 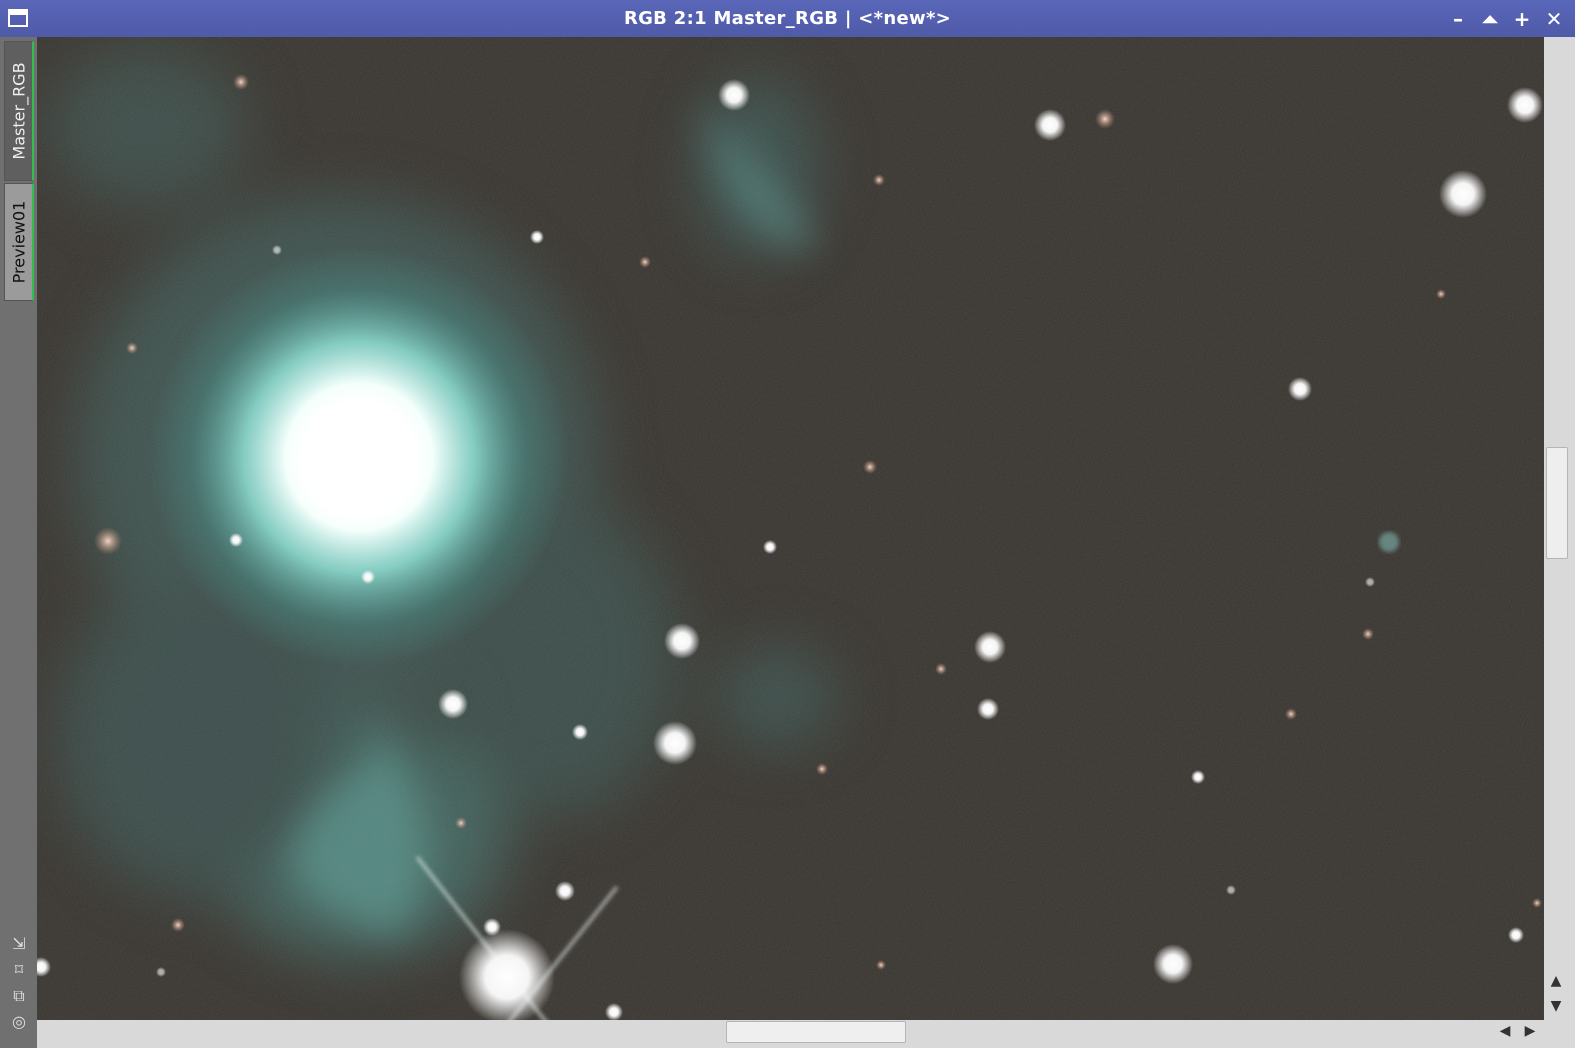 I want to click on vertical-scrollbar: ▲ ▼, so click(x=1559, y=528).